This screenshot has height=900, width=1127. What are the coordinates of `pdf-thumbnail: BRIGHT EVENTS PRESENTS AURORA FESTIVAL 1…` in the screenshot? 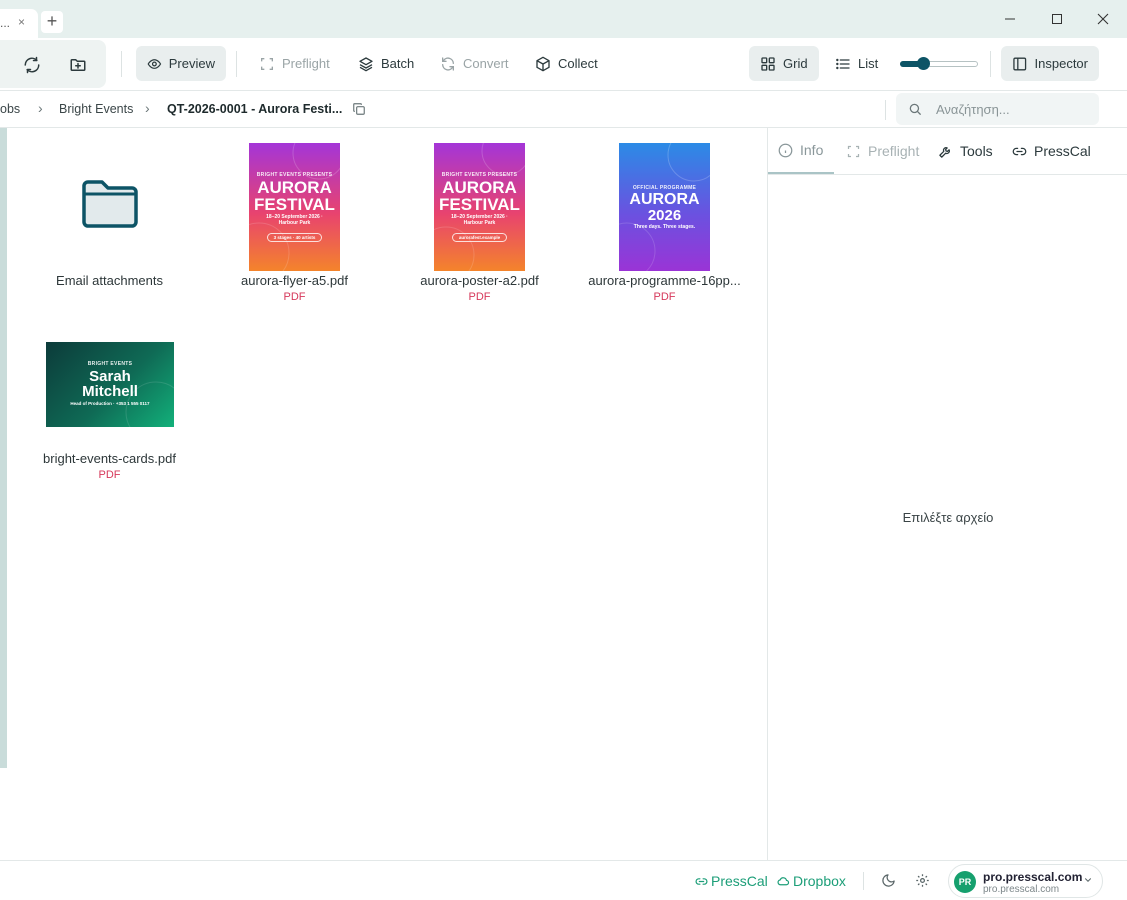 It's located at (294, 207).